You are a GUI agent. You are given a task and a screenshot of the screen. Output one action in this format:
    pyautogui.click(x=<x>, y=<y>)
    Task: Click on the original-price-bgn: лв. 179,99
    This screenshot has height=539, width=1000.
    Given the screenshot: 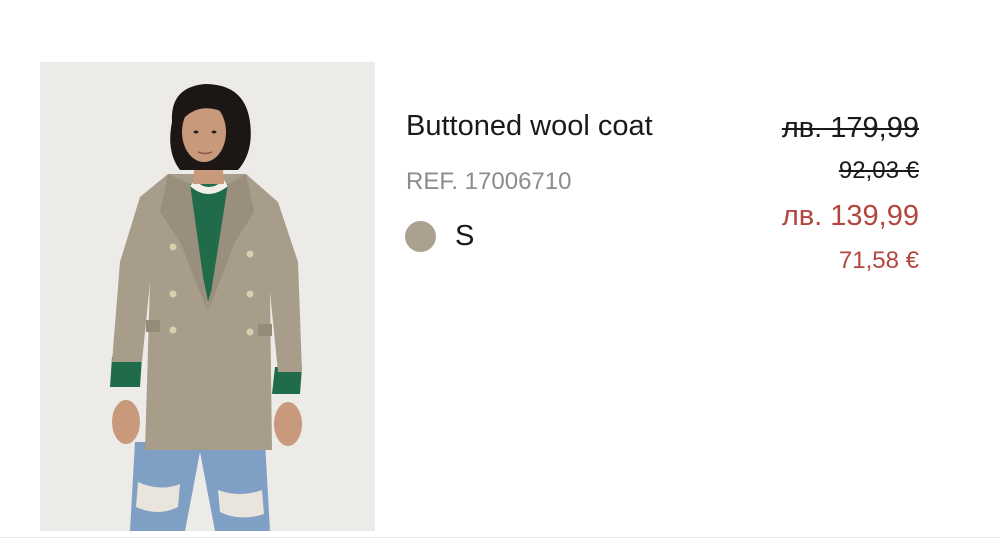 What is the action you would take?
    pyautogui.click(x=850, y=128)
    